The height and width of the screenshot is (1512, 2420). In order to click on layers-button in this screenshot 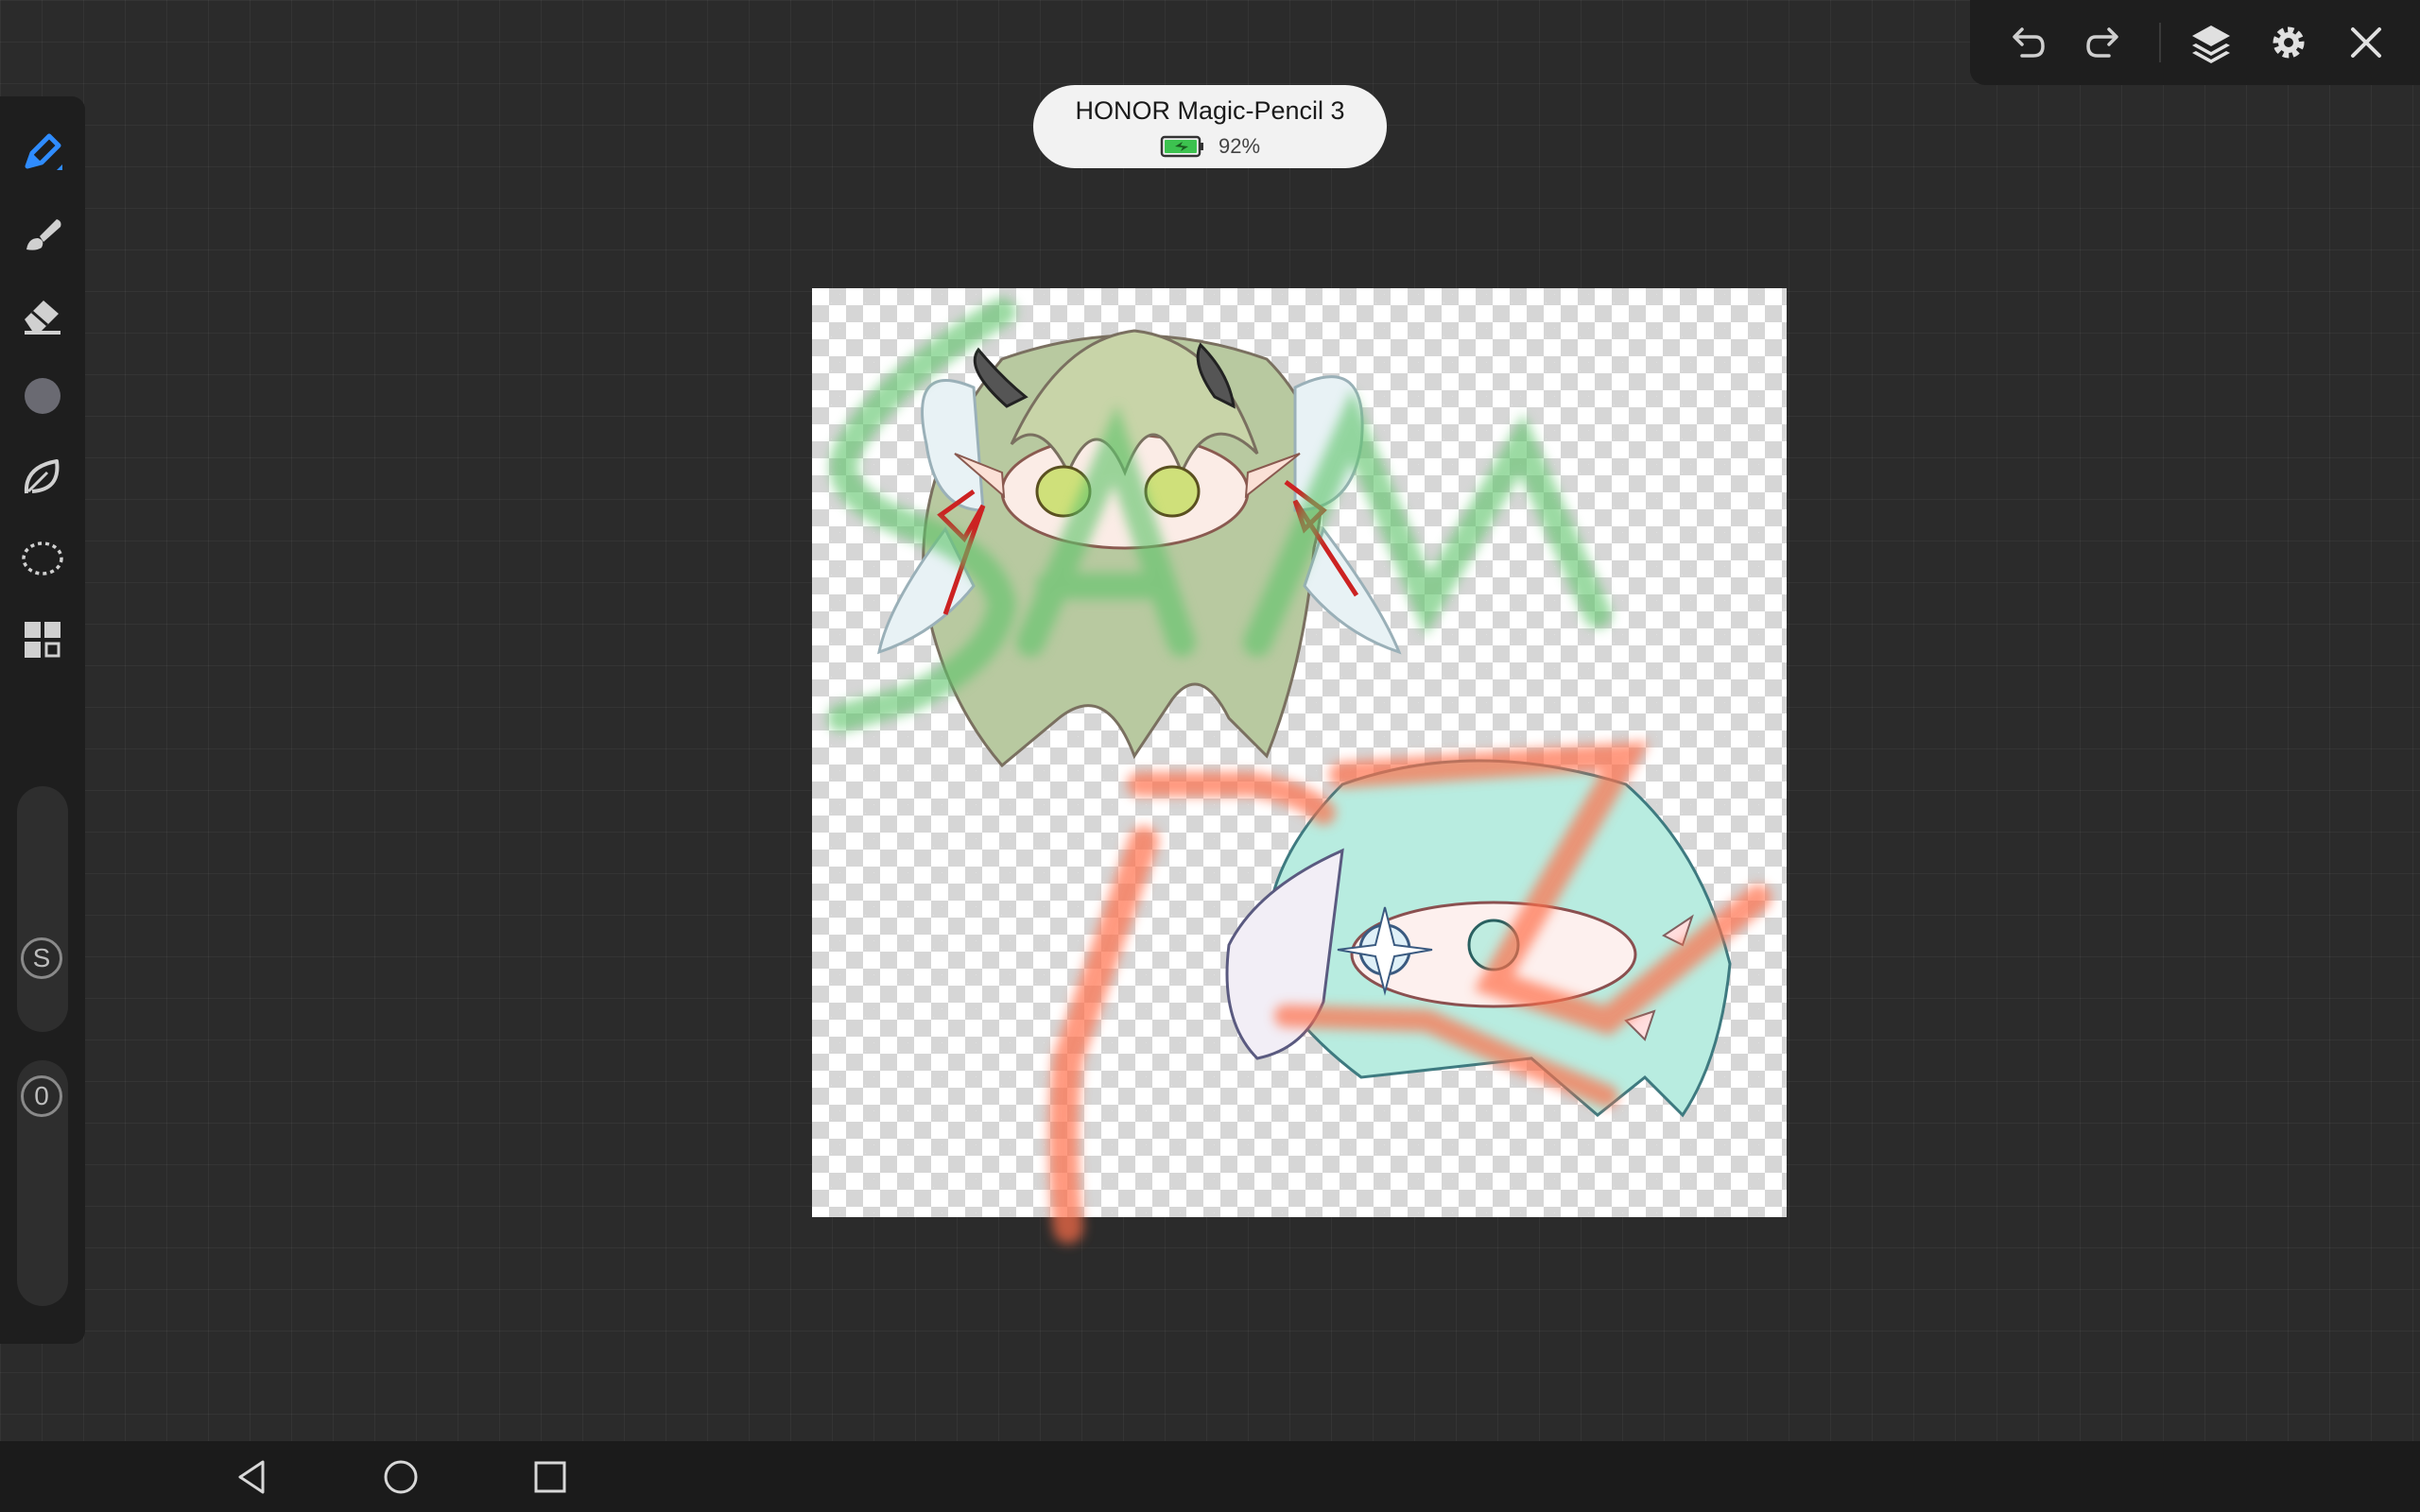, I will do `click(2211, 42)`.